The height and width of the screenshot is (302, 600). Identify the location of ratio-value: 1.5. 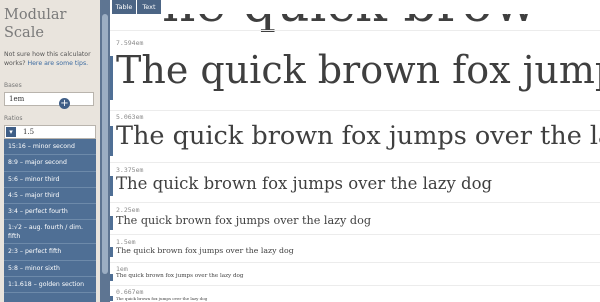
(29, 132).